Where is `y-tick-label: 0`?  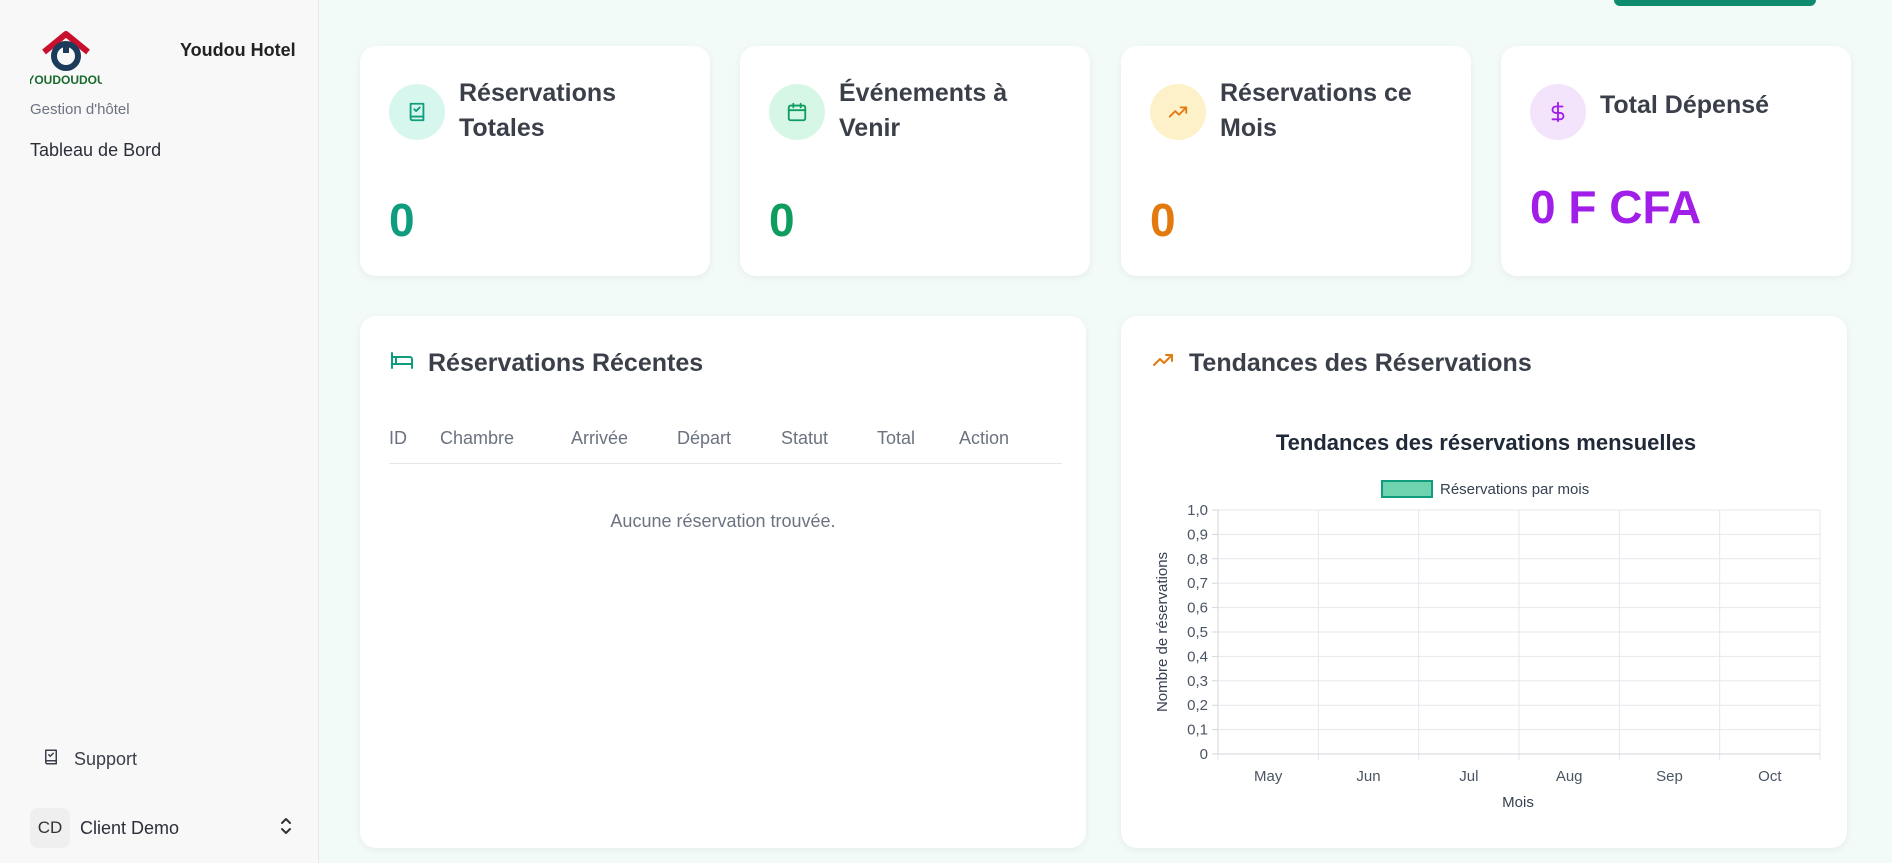 y-tick-label: 0 is located at coordinates (1204, 754).